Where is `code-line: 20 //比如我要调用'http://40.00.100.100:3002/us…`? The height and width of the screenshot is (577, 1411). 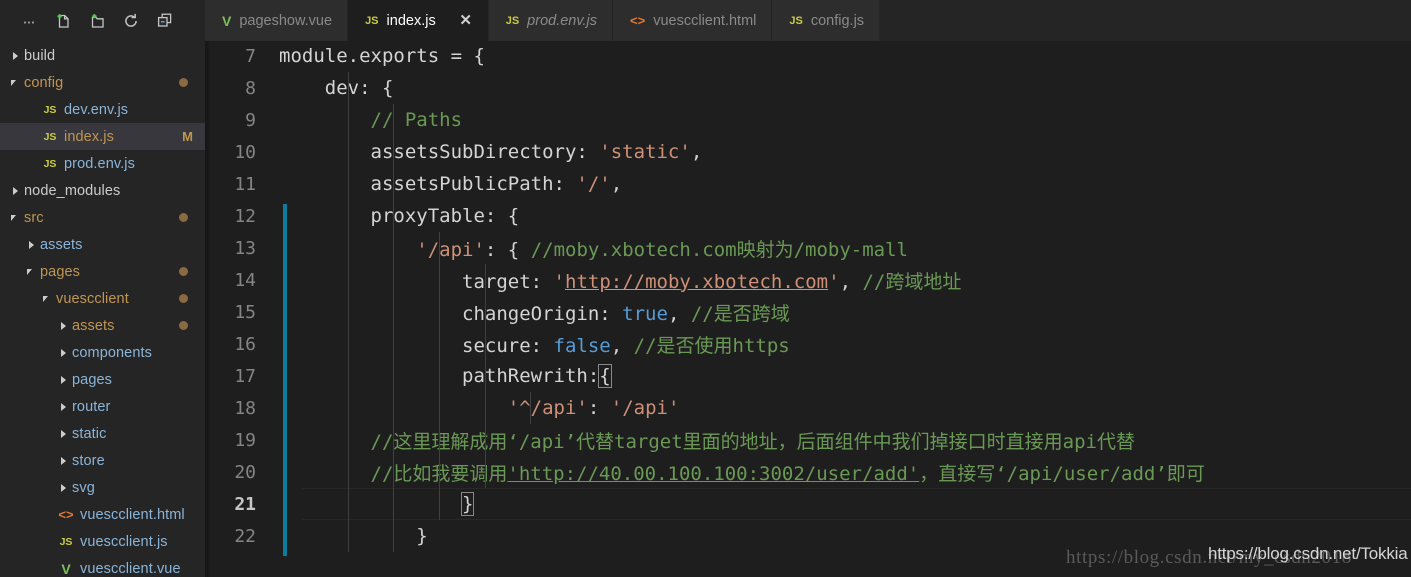
code-line: 20 //比如我要调用'http://40.00.100.100:3002/us… is located at coordinates (808, 472).